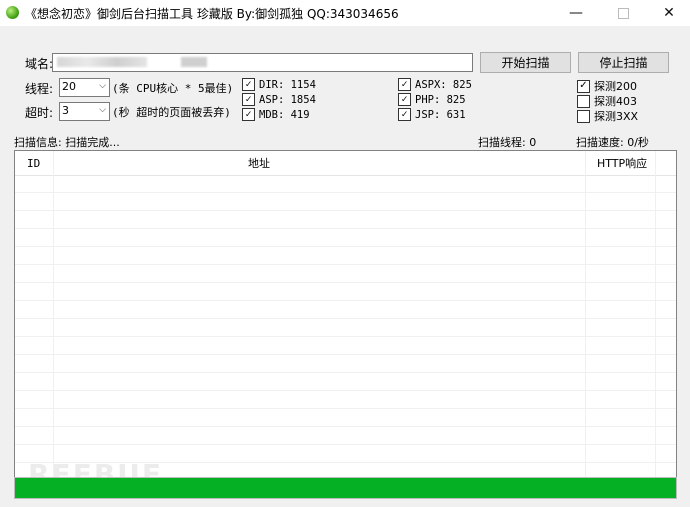 The width and height of the screenshot is (690, 507). I want to click on threads-value: 20, so click(69, 86).